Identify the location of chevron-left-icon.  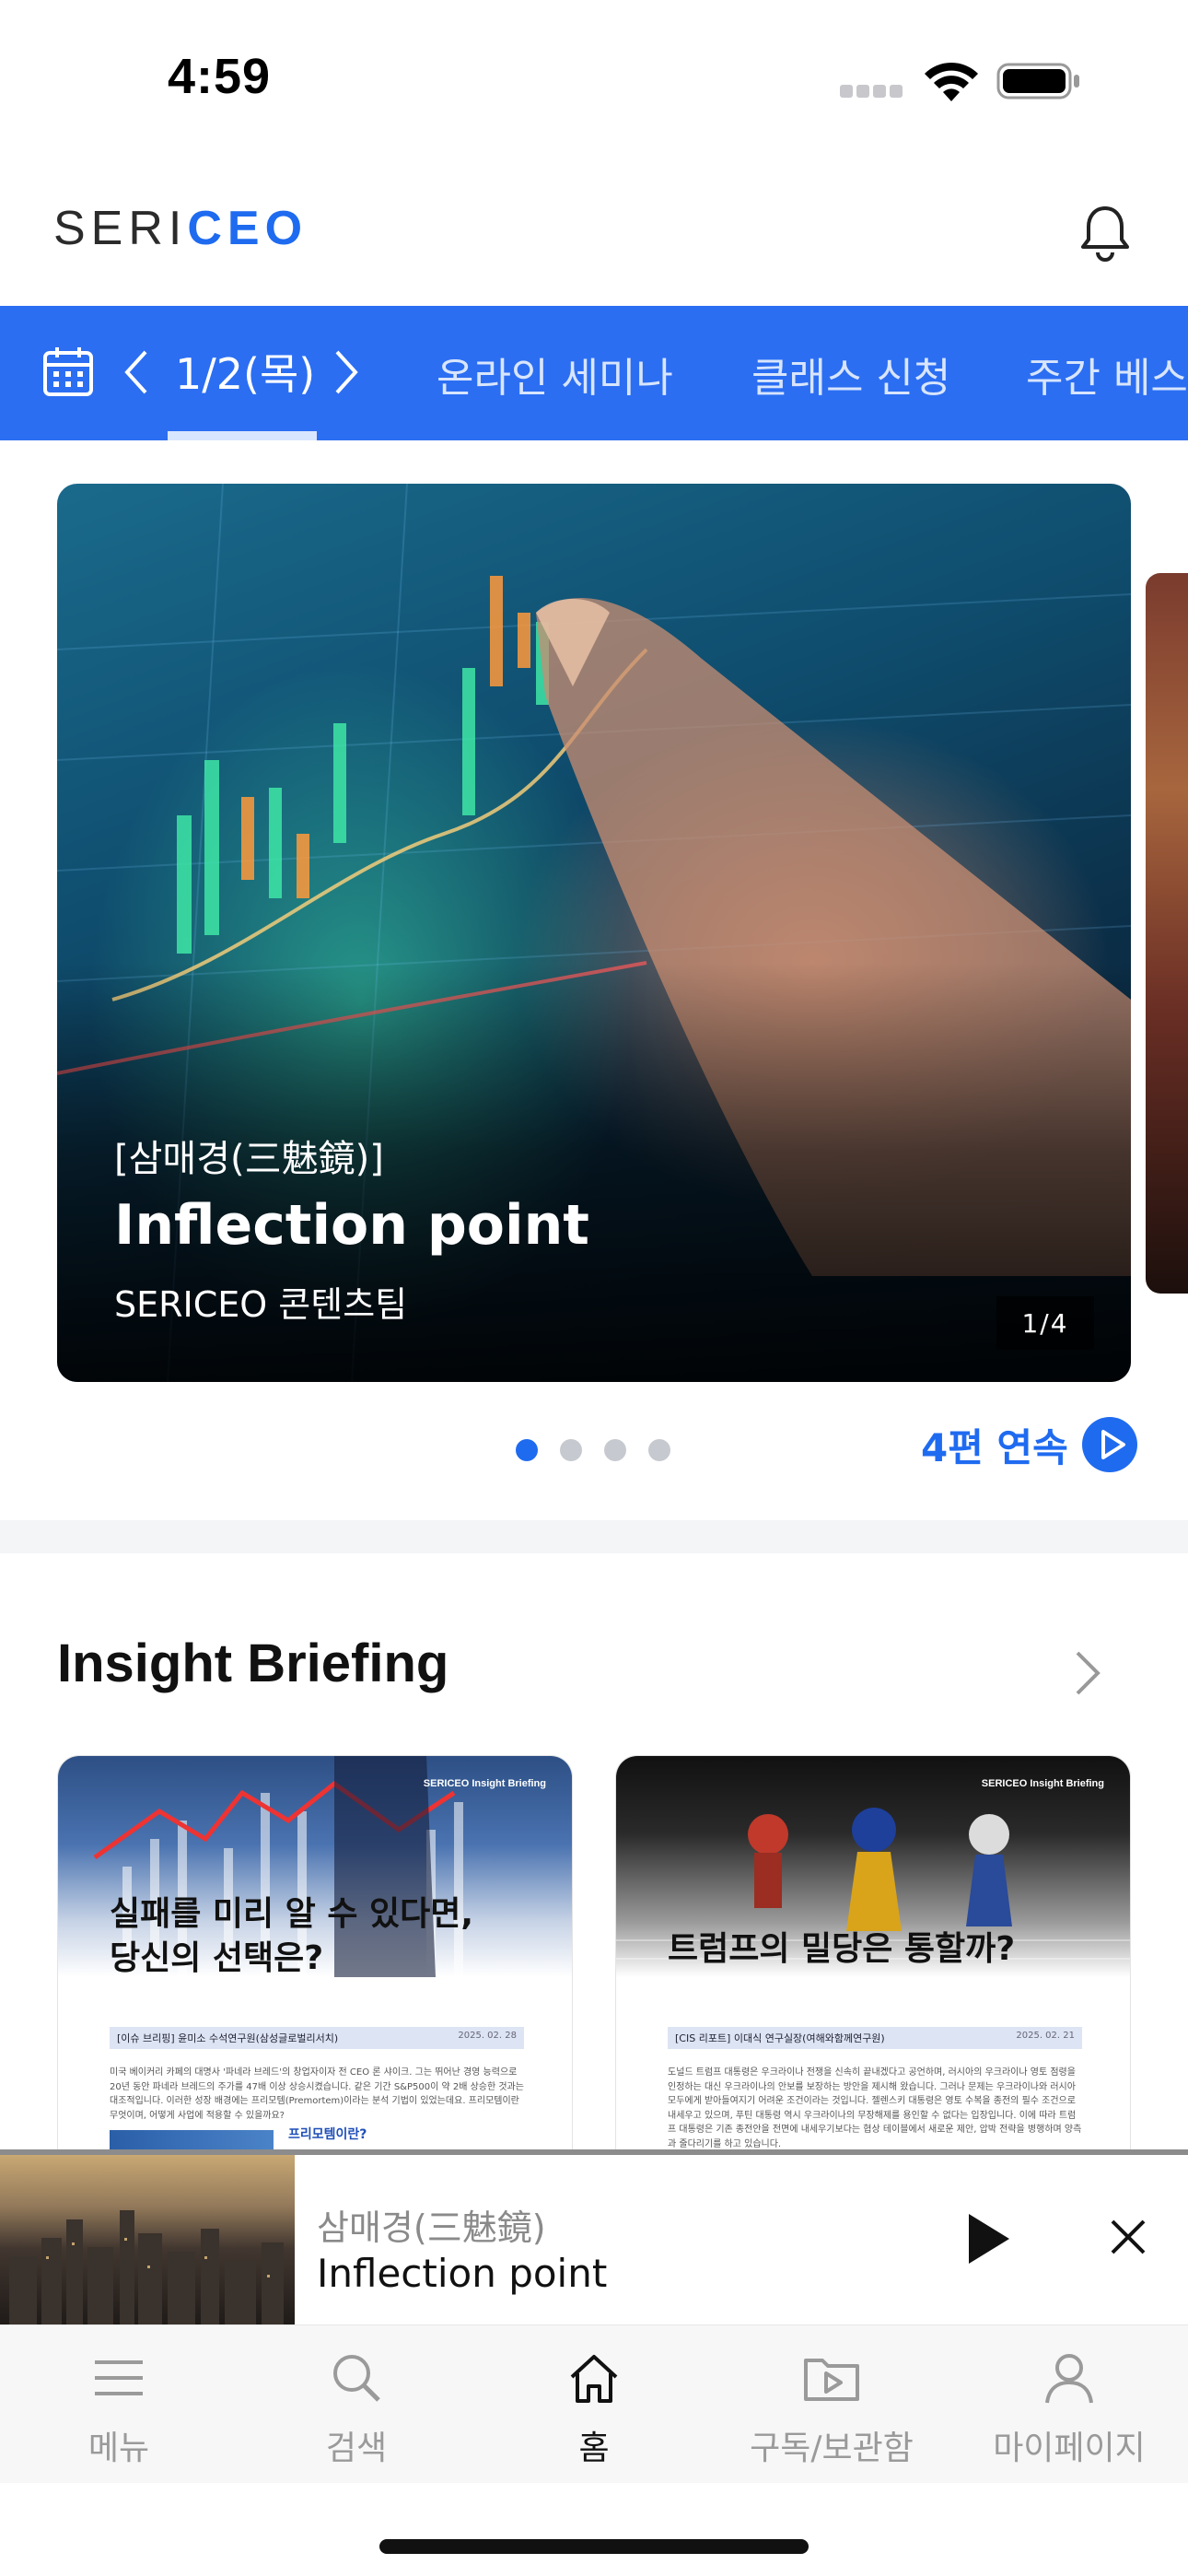
(136, 372).